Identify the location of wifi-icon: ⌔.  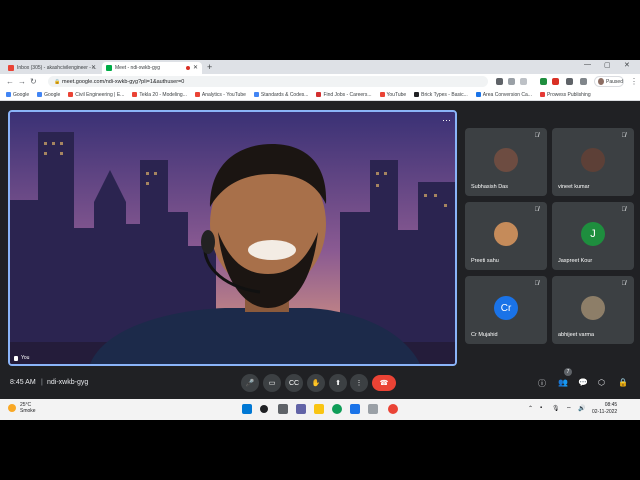
(569, 409).